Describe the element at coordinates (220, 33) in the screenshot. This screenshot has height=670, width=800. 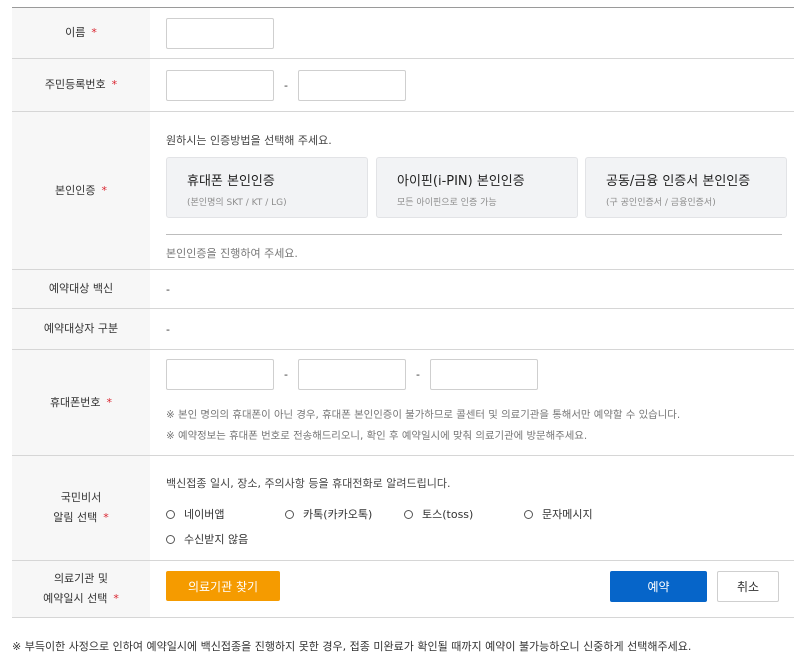
I see `name-input` at that location.